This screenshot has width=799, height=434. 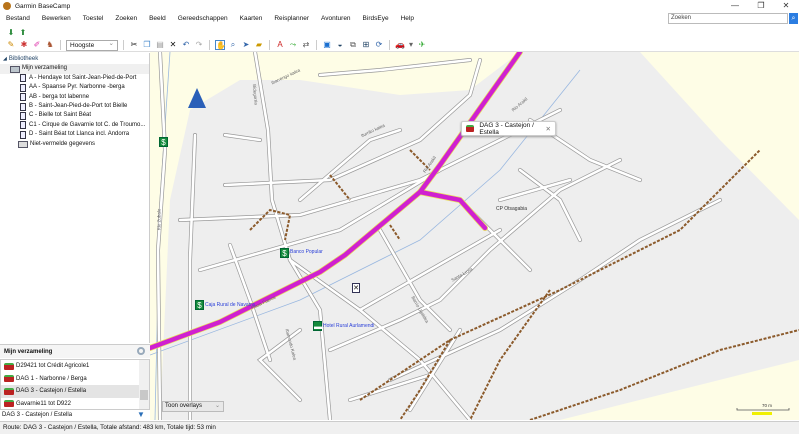 I want to click on split-icon: ⇄, so click(x=306, y=45).